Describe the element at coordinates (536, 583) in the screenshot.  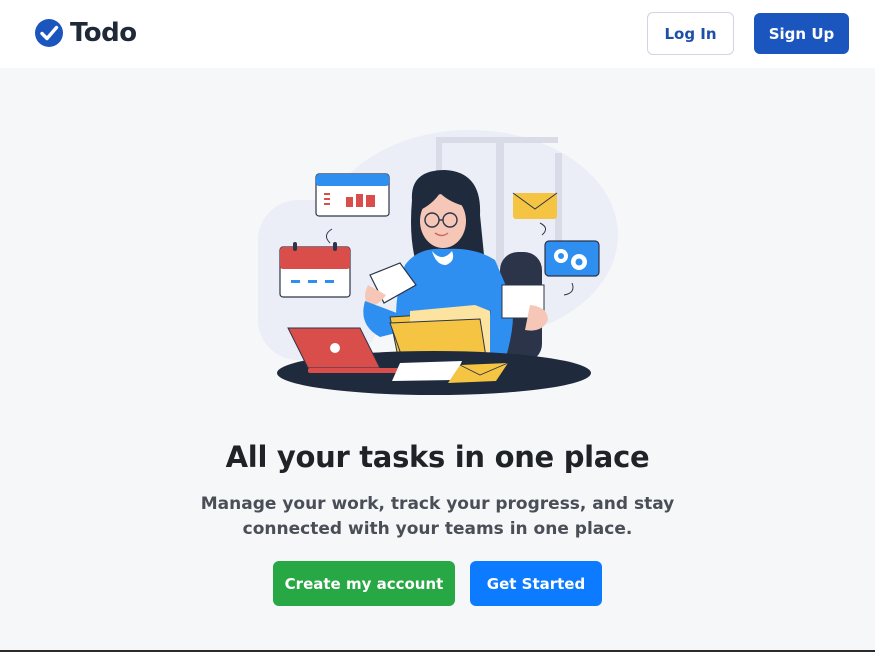
I see `get-started-button: Get Started` at that location.